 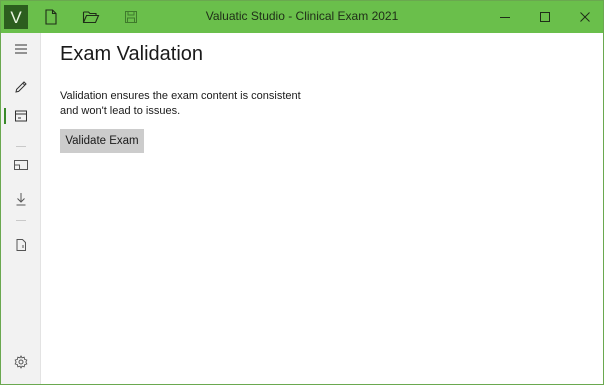 I want to click on minimize-icon, so click(x=505, y=17).